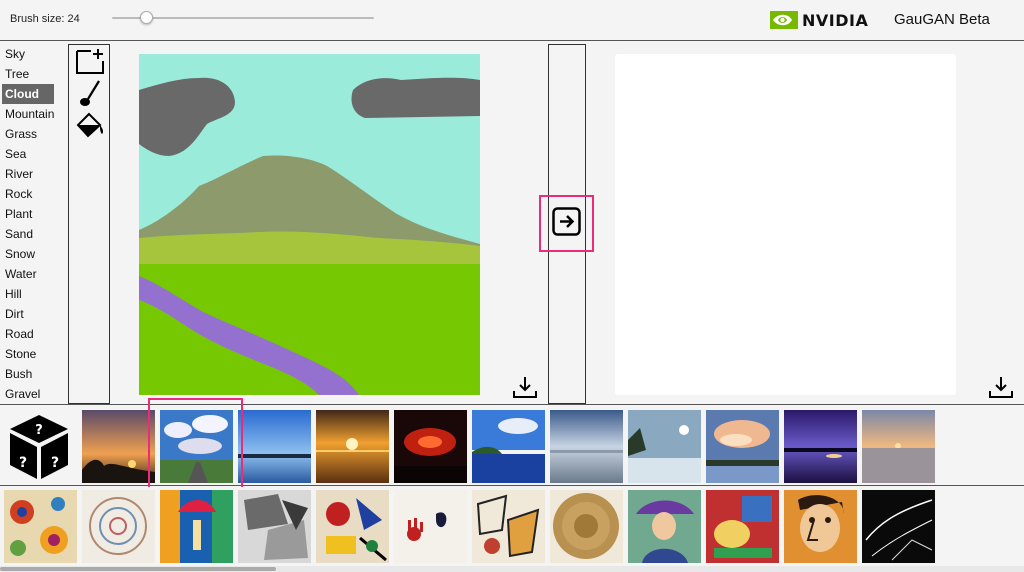 The width and height of the screenshot is (1024, 572). Describe the element at coordinates (512, 569) in the screenshot. I see `horizontal-scrollbar` at that location.